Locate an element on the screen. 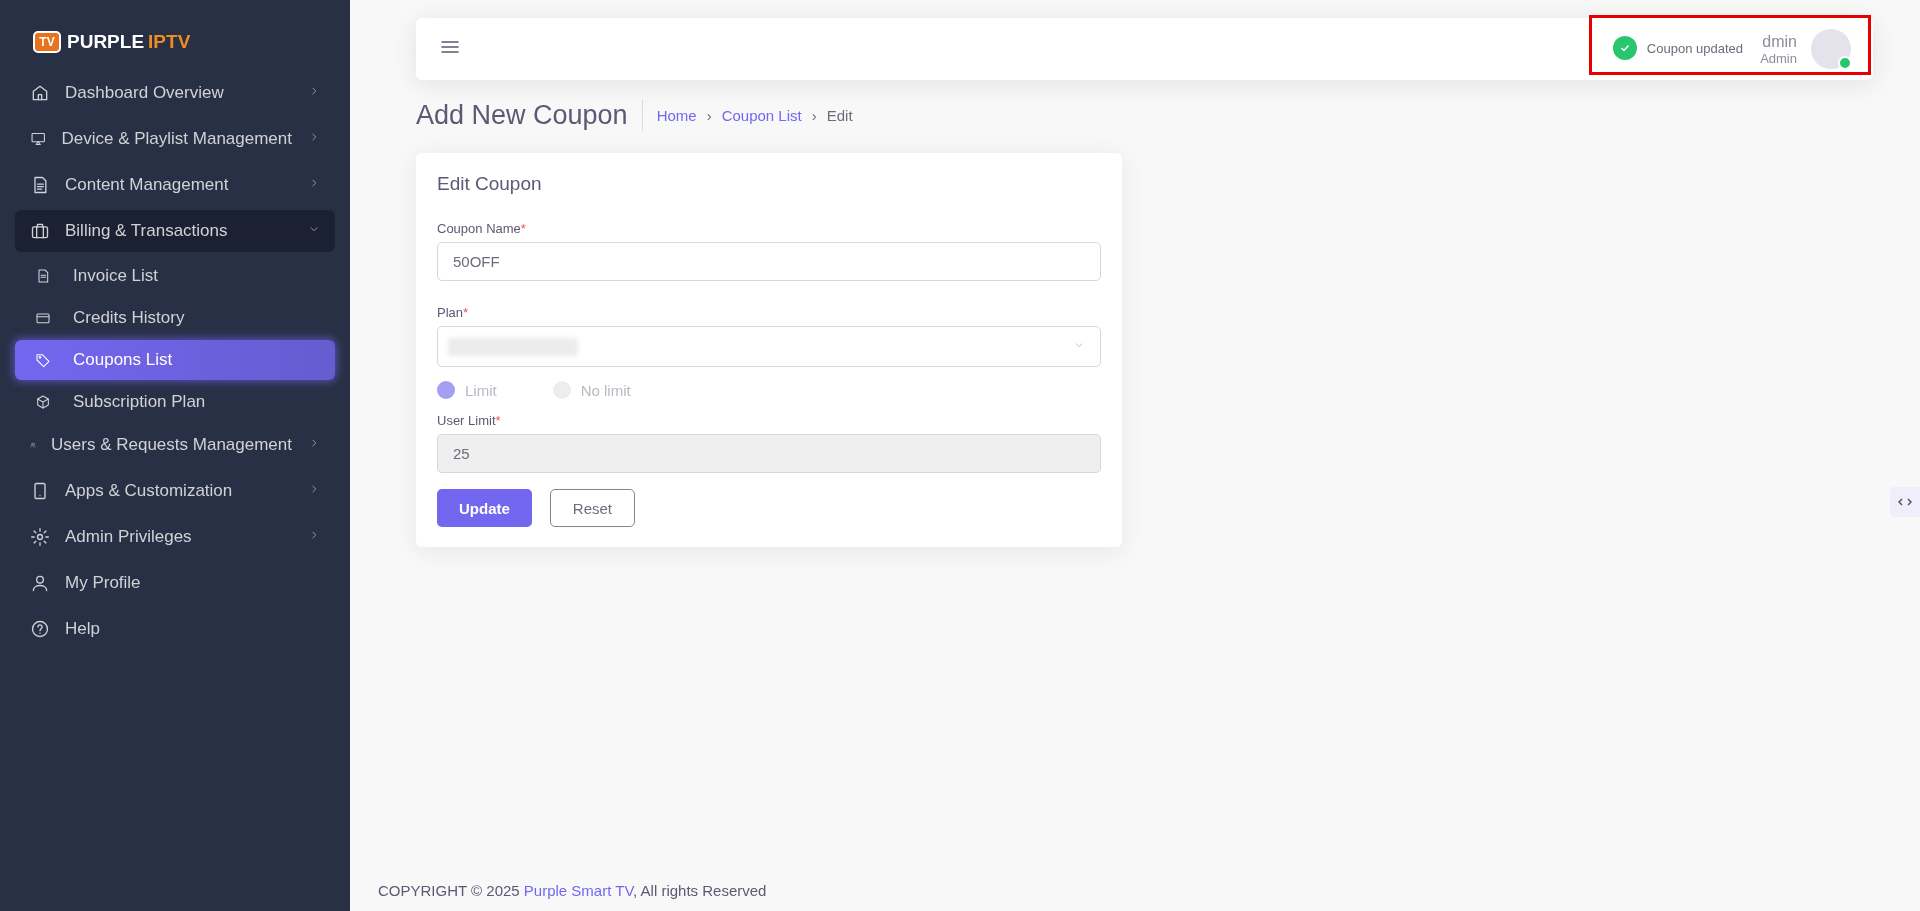  briefcase-icon is located at coordinates (40, 231).